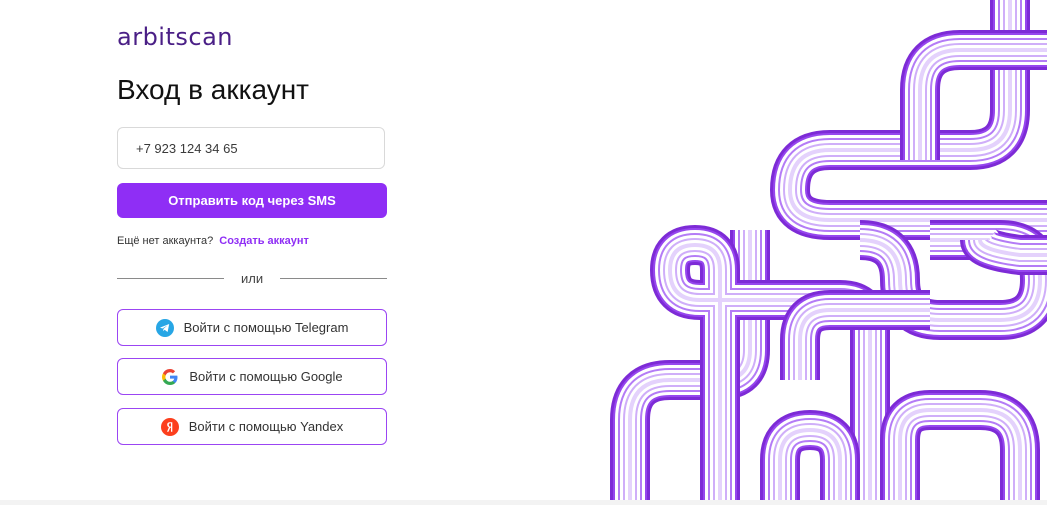 This screenshot has width=1047, height=505. What do you see at coordinates (175, 37) in the screenshot?
I see `brand-logo: arbitscan` at bounding box center [175, 37].